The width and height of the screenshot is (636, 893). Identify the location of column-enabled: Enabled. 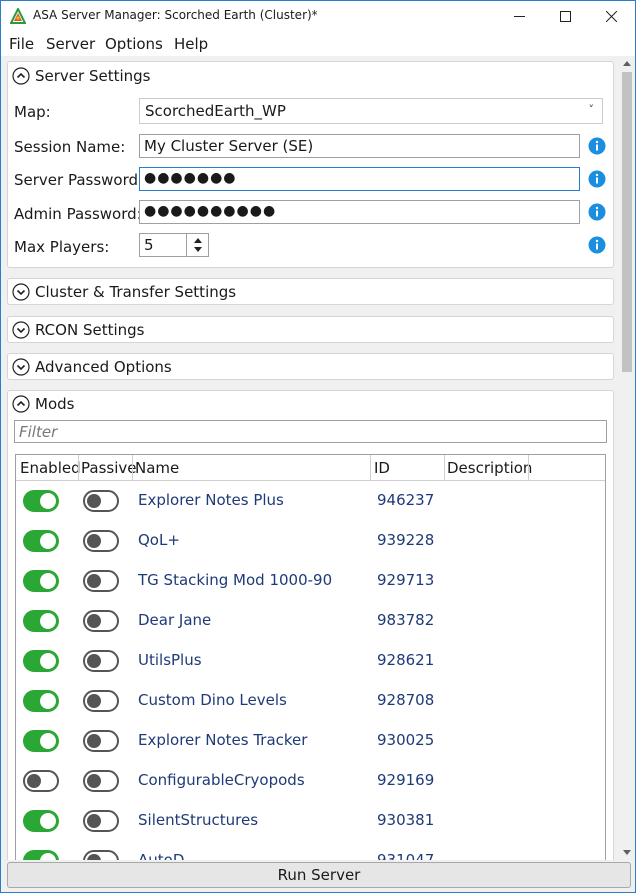
(50, 468).